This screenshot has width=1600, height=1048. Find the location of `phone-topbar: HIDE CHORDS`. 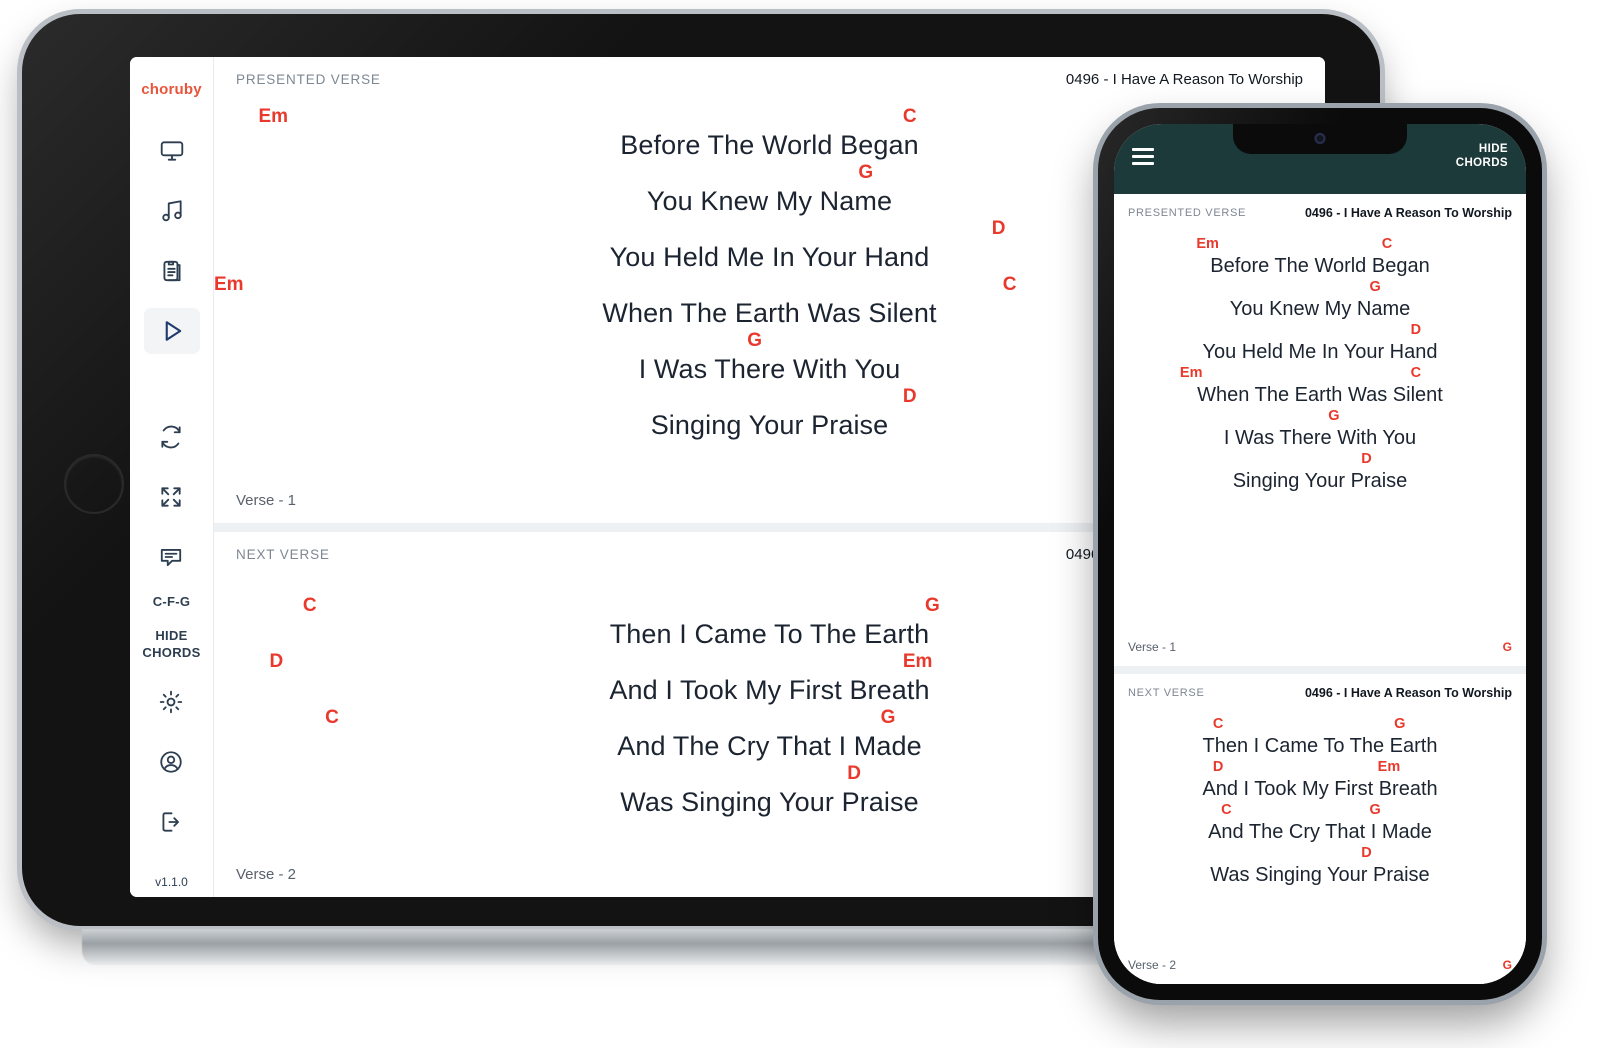

phone-topbar: HIDE CHORDS is located at coordinates (1320, 159).